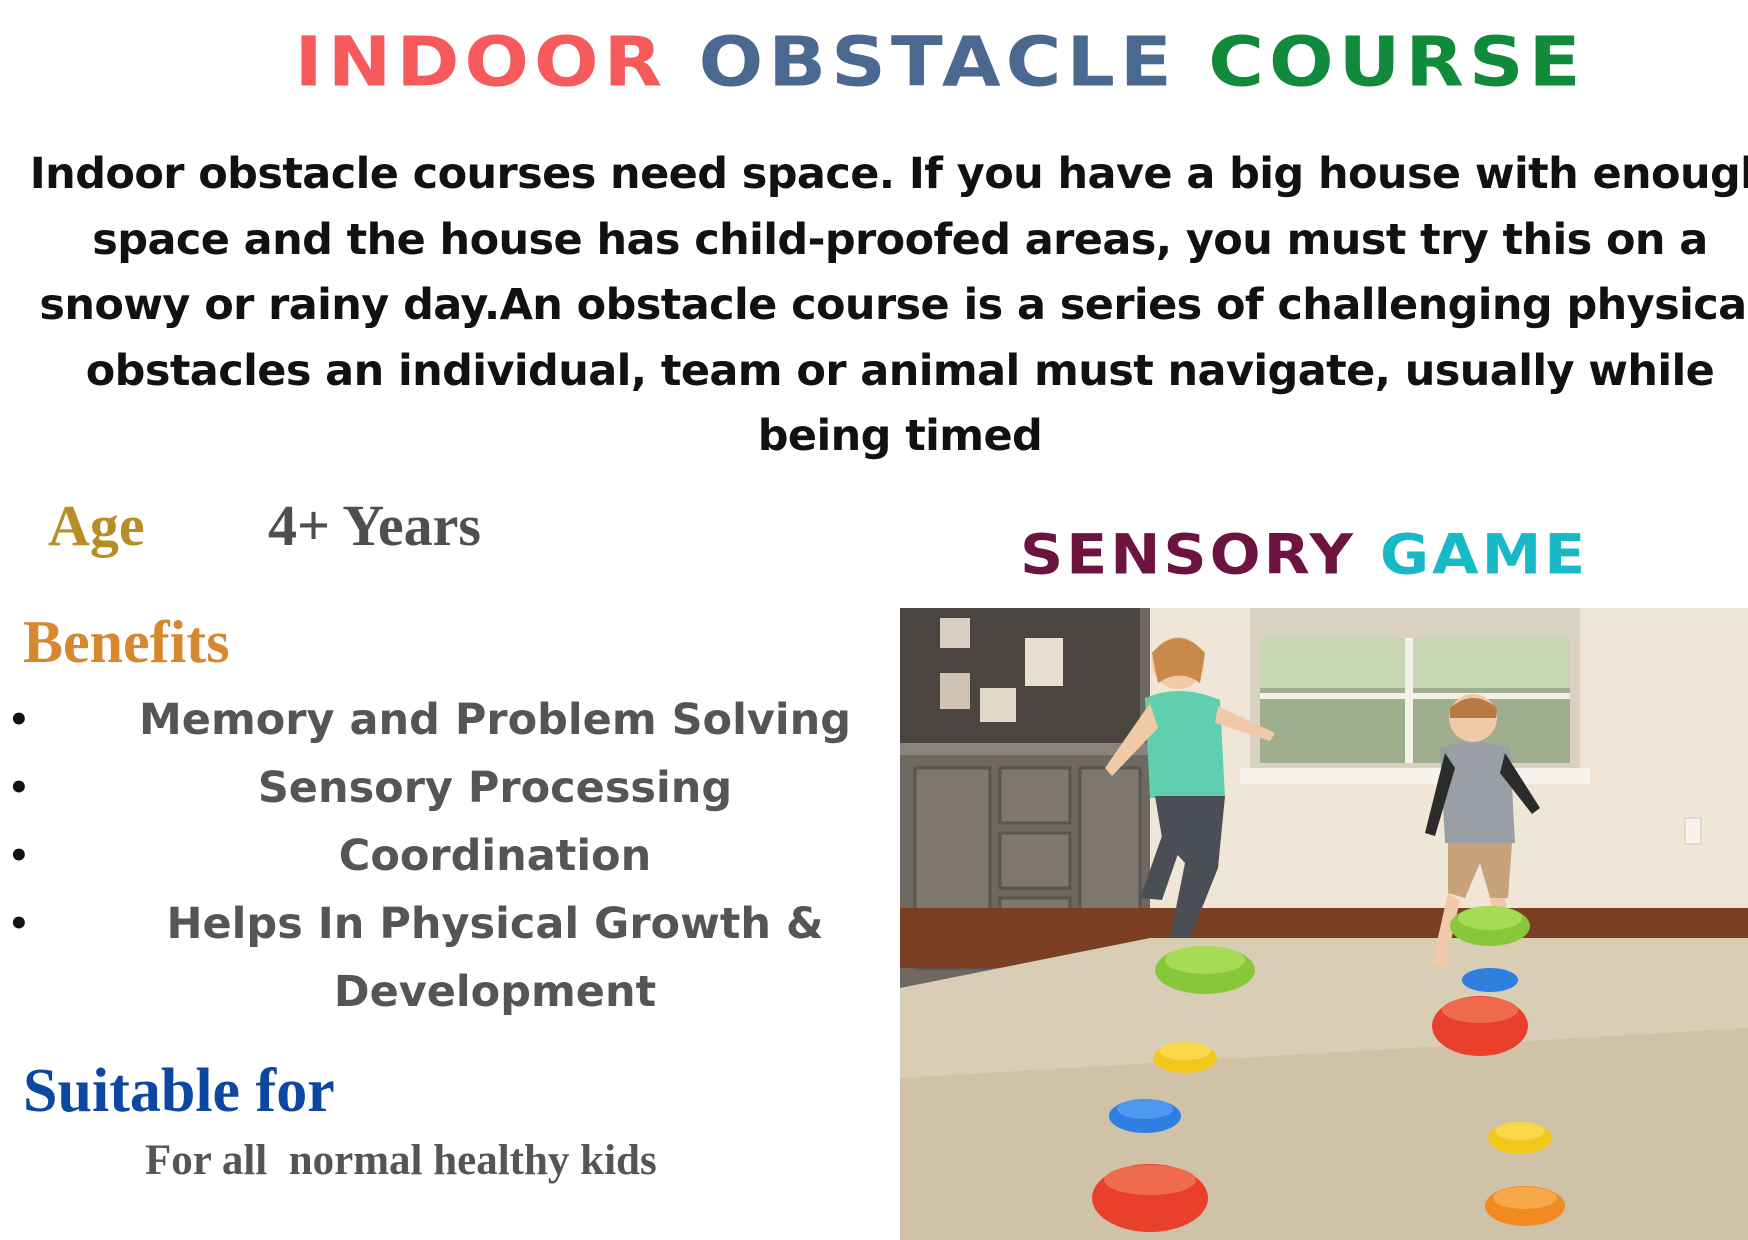 The image size is (1748, 1240). I want to click on page-title: INDOOR OBSTACLE COURSE, so click(874, 62).